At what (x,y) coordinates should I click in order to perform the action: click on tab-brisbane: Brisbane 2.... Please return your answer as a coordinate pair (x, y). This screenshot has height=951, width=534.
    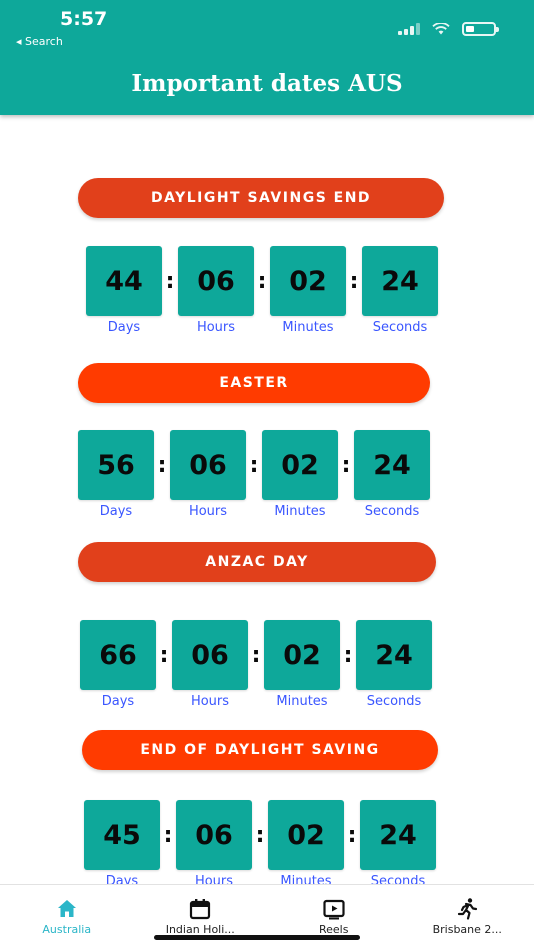
    Looking at the image, I should click on (467, 918).